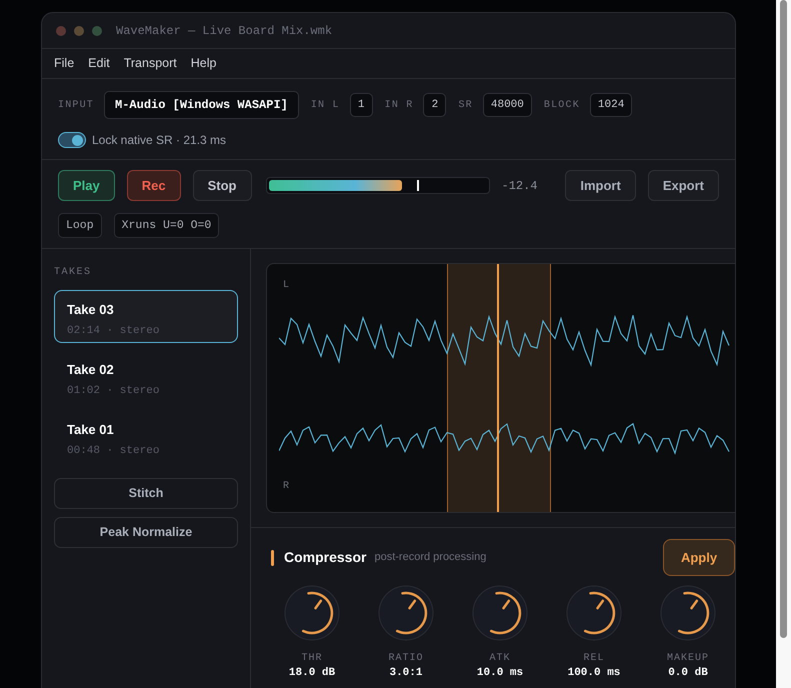  What do you see at coordinates (434, 105) in the screenshot?
I see `value-field: 2` at bounding box center [434, 105].